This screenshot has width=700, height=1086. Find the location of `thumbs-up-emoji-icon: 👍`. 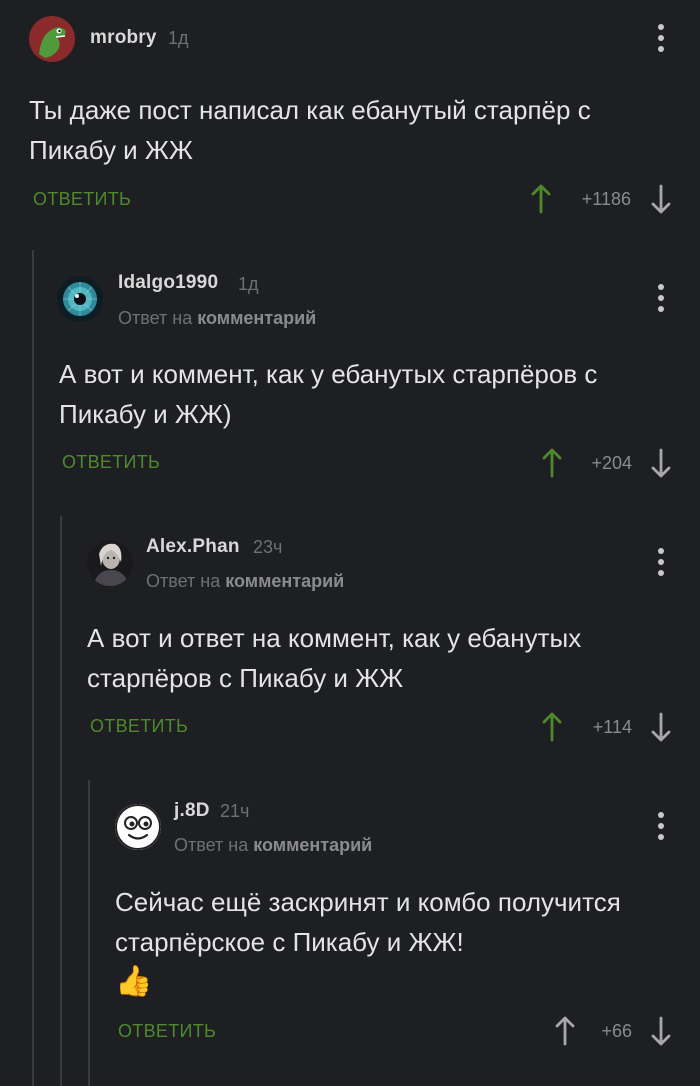

thumbs-up-emoji-icon: 👍 is located at coordinates (134, 981).